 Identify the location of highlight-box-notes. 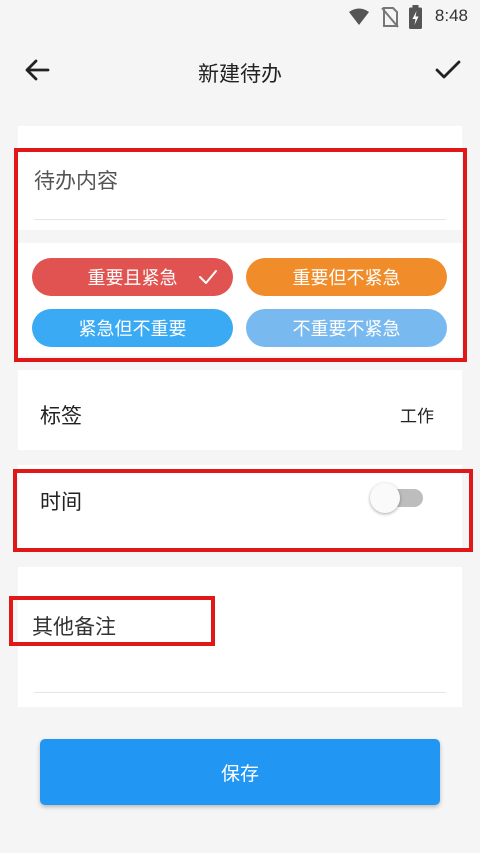
(112, 621).